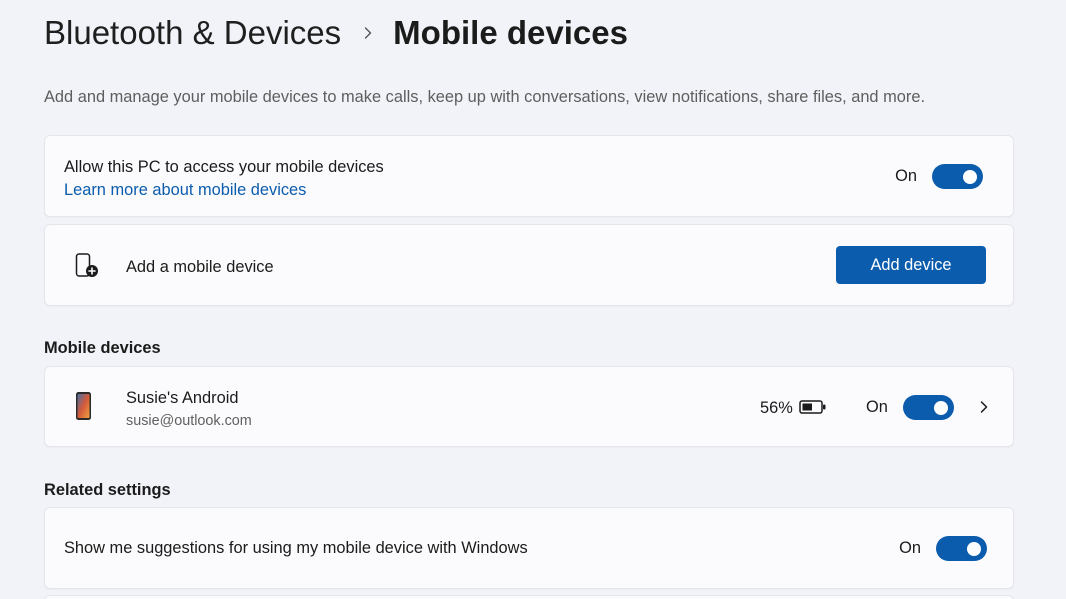 The height and width of the screenshot is (599, 1066). Describe the element at coordinates (84, 409) in the screenshot. I see `android-phone-icon` at that location.